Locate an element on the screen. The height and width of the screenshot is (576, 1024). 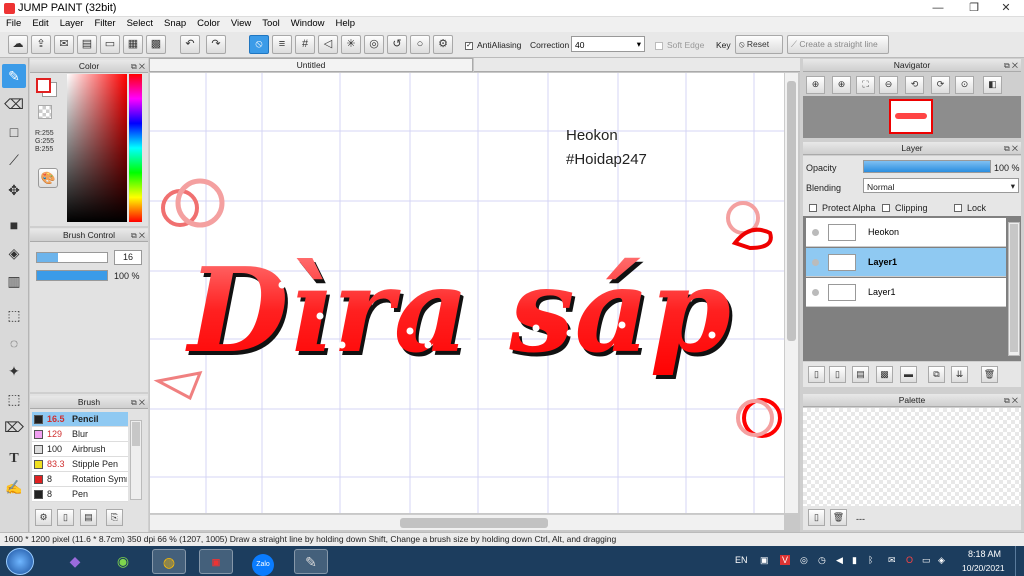
blending-select: Normal ▾ is located at coordinates (941, 185).